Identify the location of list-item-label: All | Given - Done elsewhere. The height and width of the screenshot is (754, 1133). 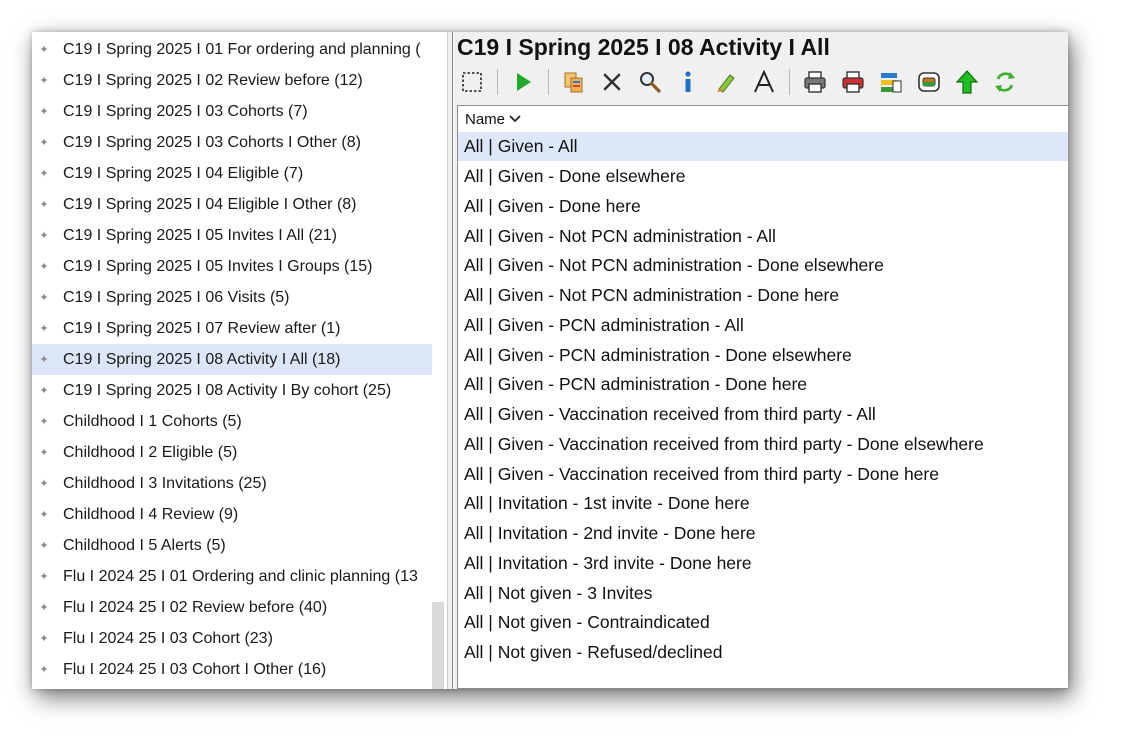
(575, 176).